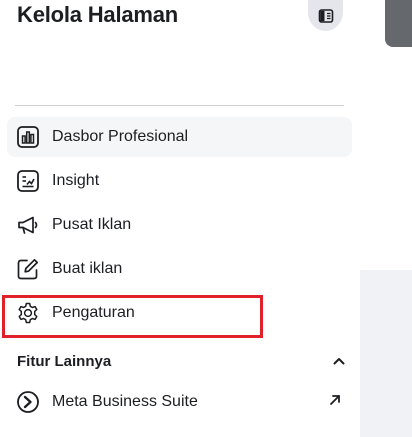  I want to click on collapse-sidebar-button, so click(325, 15).